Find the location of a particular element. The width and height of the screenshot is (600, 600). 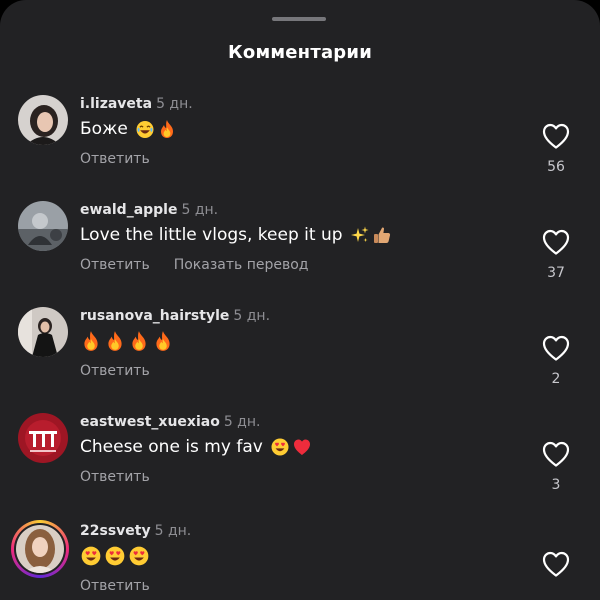

sparkles-emoji is located at coordinates (360, 235).